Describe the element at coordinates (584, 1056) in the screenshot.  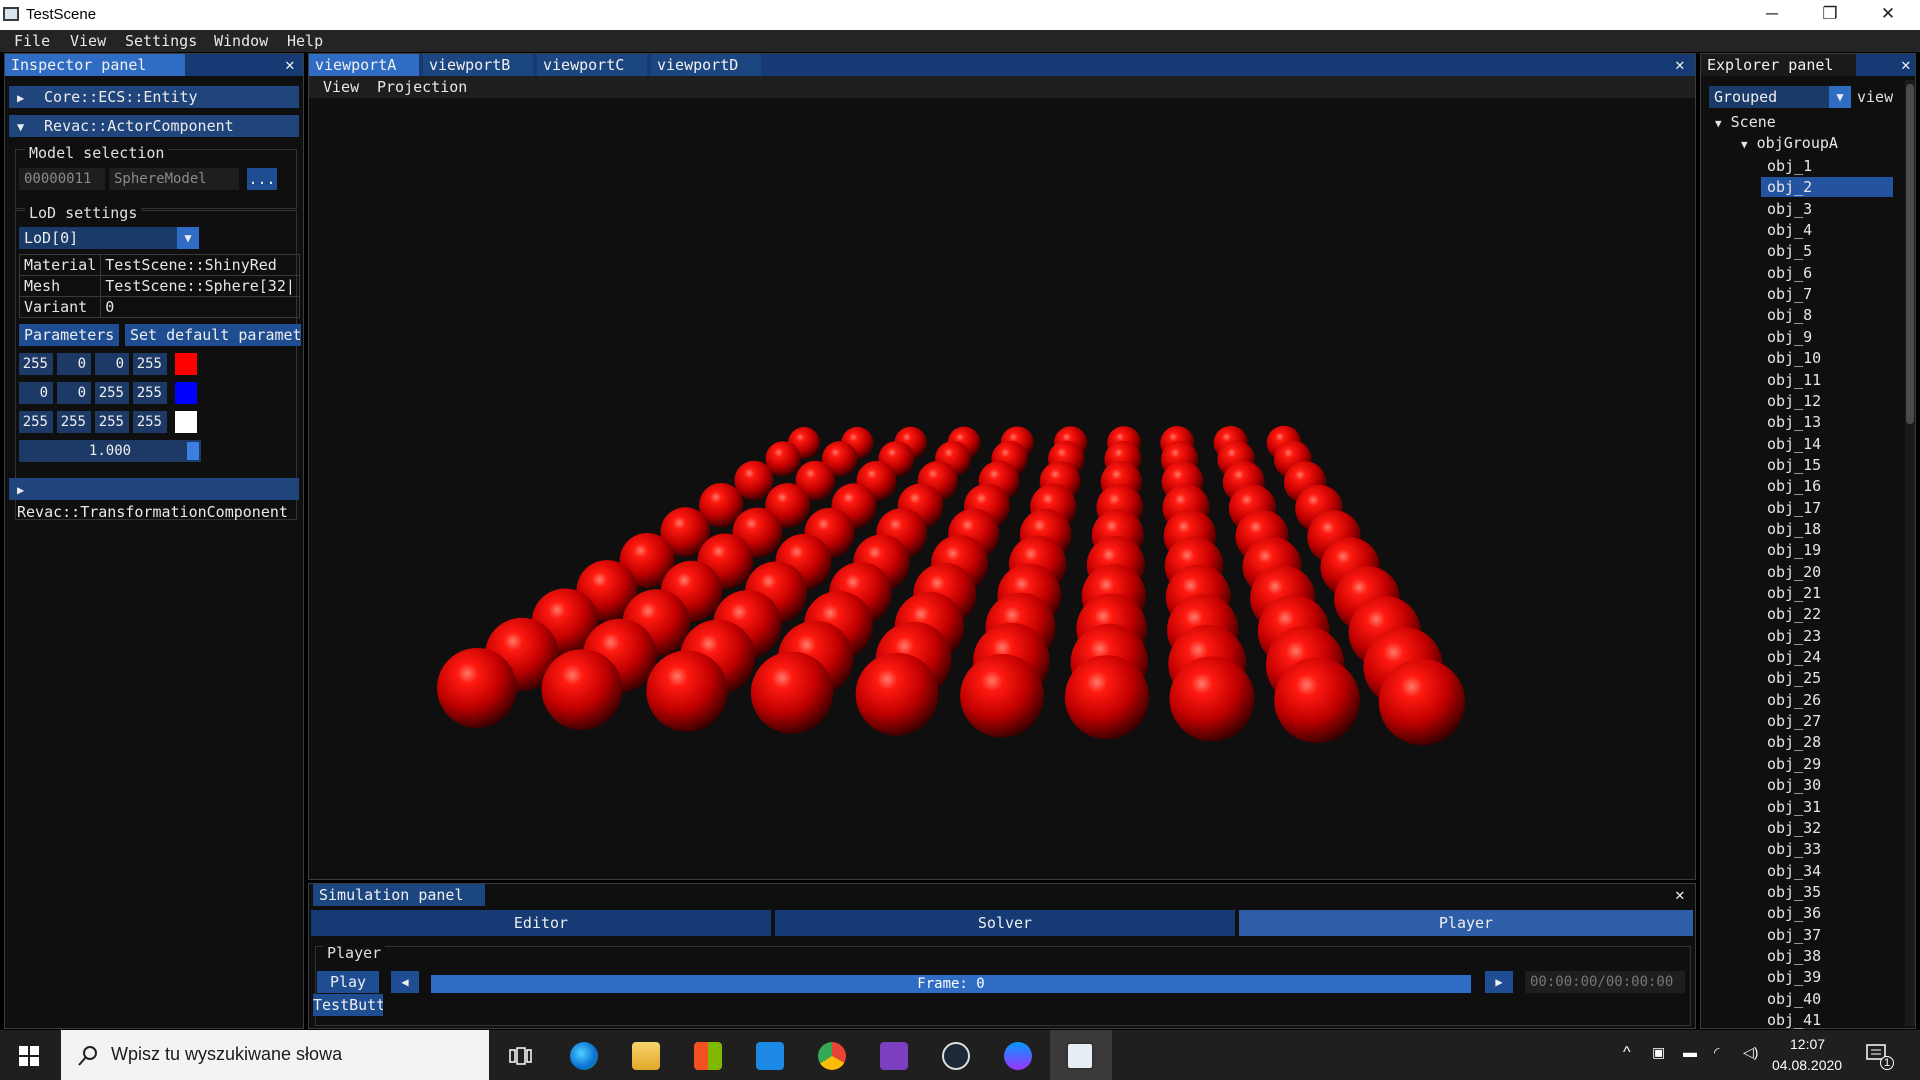
I see `edge-icon` at that location.